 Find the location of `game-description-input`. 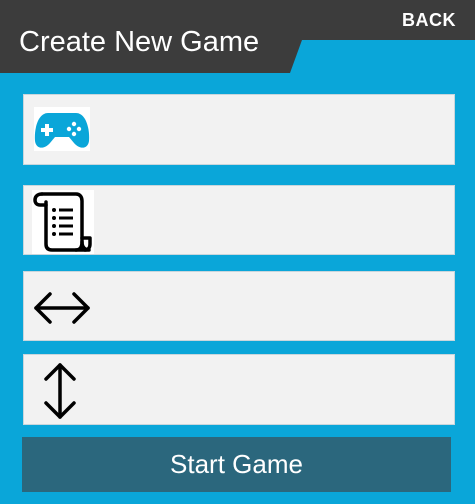

game-description-input is located at coordinates (279, 220).